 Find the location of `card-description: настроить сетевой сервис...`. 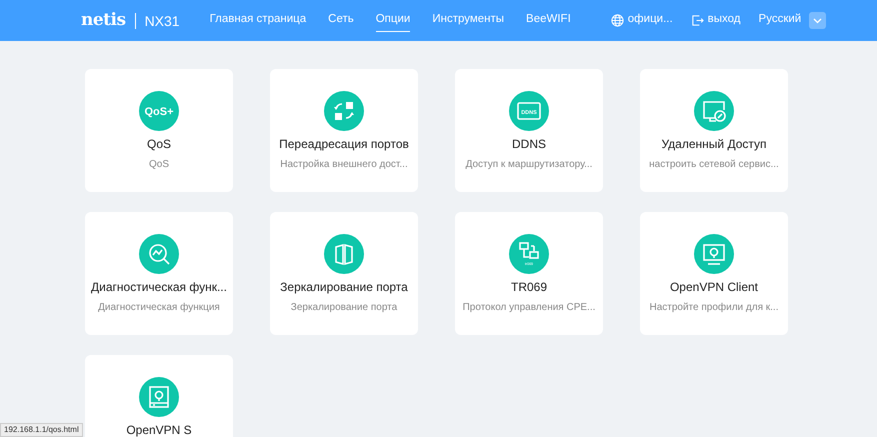

card-description: настроить сетевой сервис... is located at coordinates (714, 165).